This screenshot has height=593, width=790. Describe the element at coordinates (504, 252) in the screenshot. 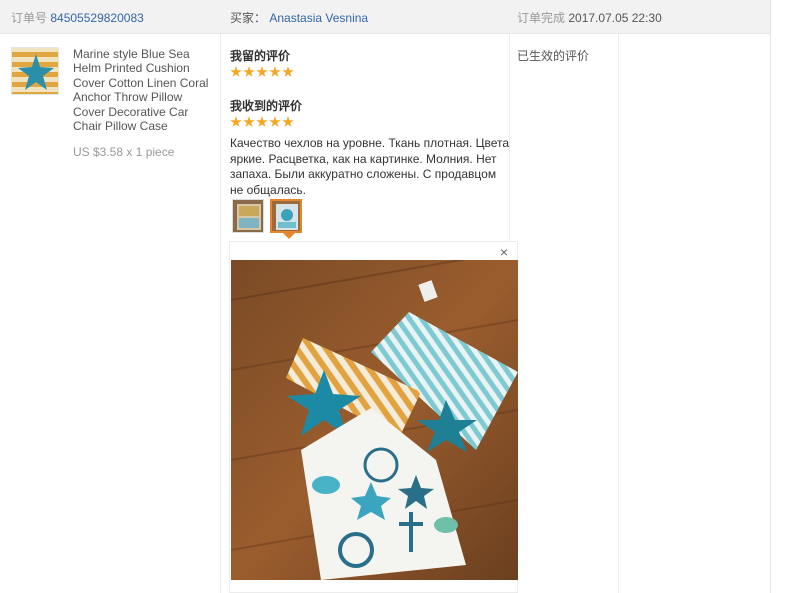

I see `close-icon: ×` at that location.